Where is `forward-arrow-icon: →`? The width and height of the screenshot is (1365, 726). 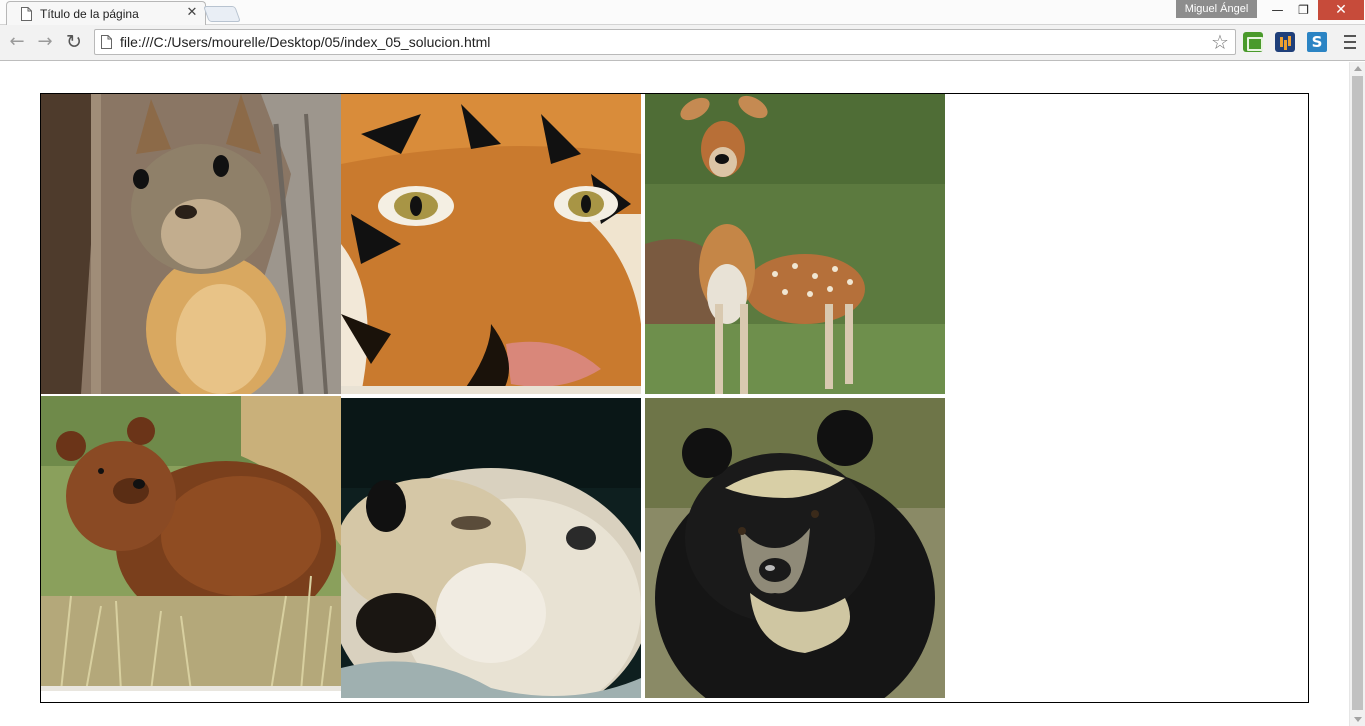
forward-arrow-icon: → is located at coordinates (45, 42).